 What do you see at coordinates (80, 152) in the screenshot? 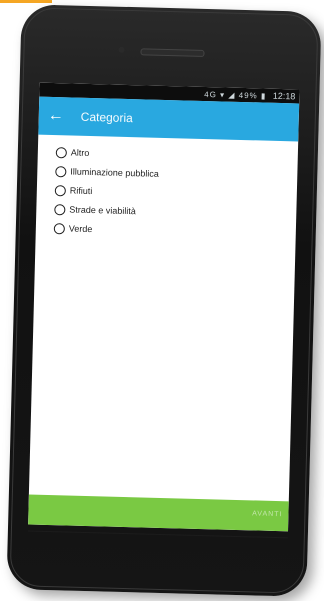
I see `category-label: Altro` at bounding box center [80, 152].